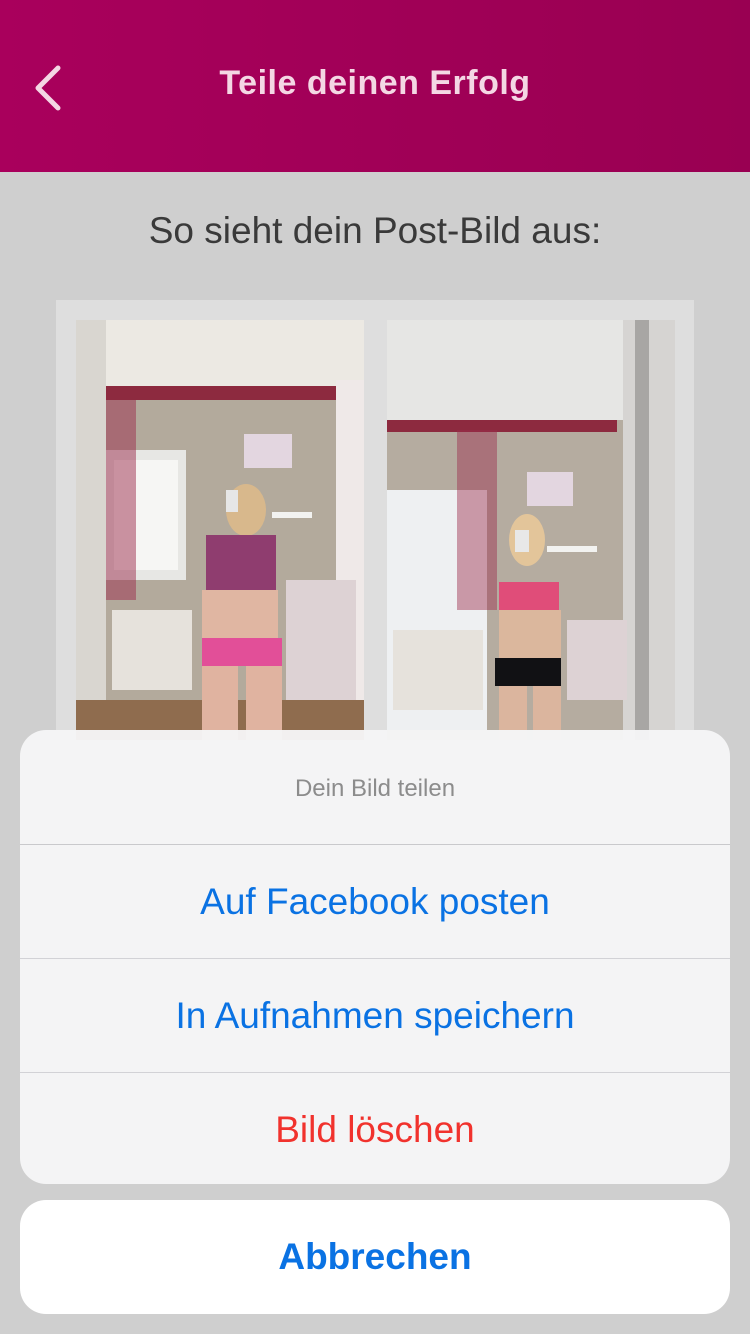 This screenshot has width=750, height=1334. What do you see at coordinates (375, 1257) in the screenshot?
I see `cancel-button: Abbrechen` at bounding box center [375, 1257].